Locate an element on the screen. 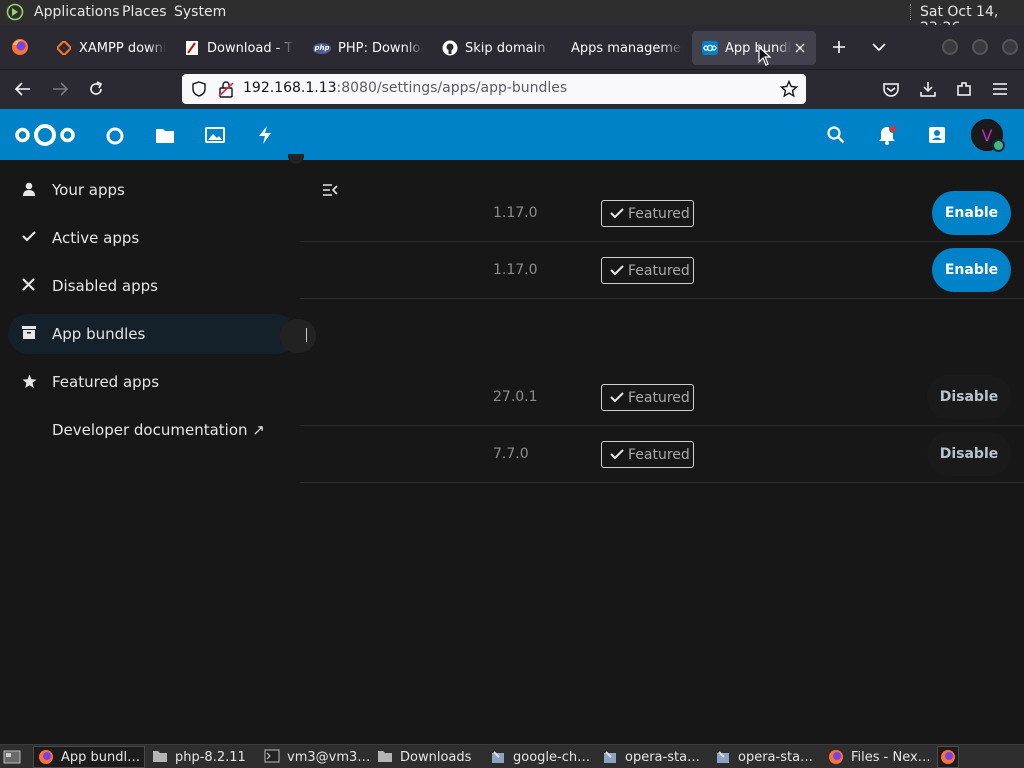  taskbar-item-label: php-8.2.11 is located at coordinates (210, 757).